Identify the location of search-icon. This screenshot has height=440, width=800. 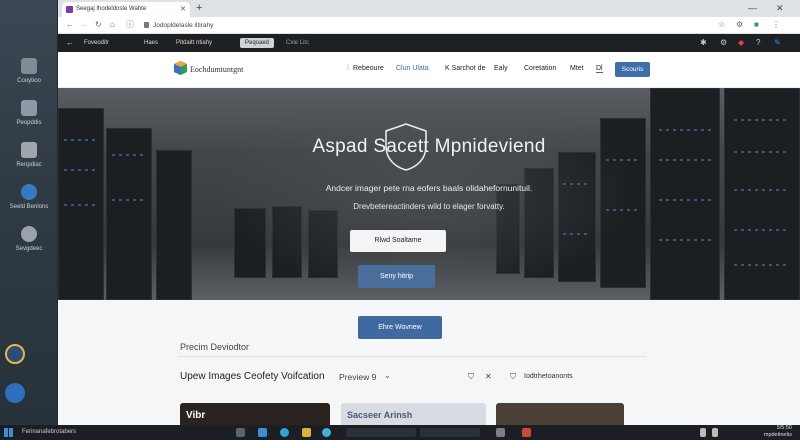
(240, 432).